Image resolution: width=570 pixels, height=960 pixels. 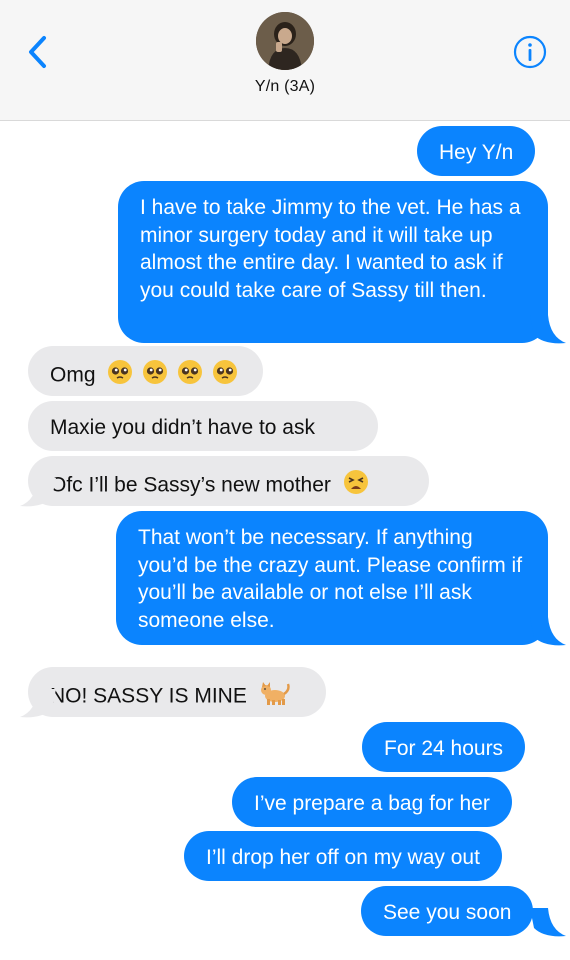 I want to click on conversation-header: Y/n (3A), so click(x=285, y=60).